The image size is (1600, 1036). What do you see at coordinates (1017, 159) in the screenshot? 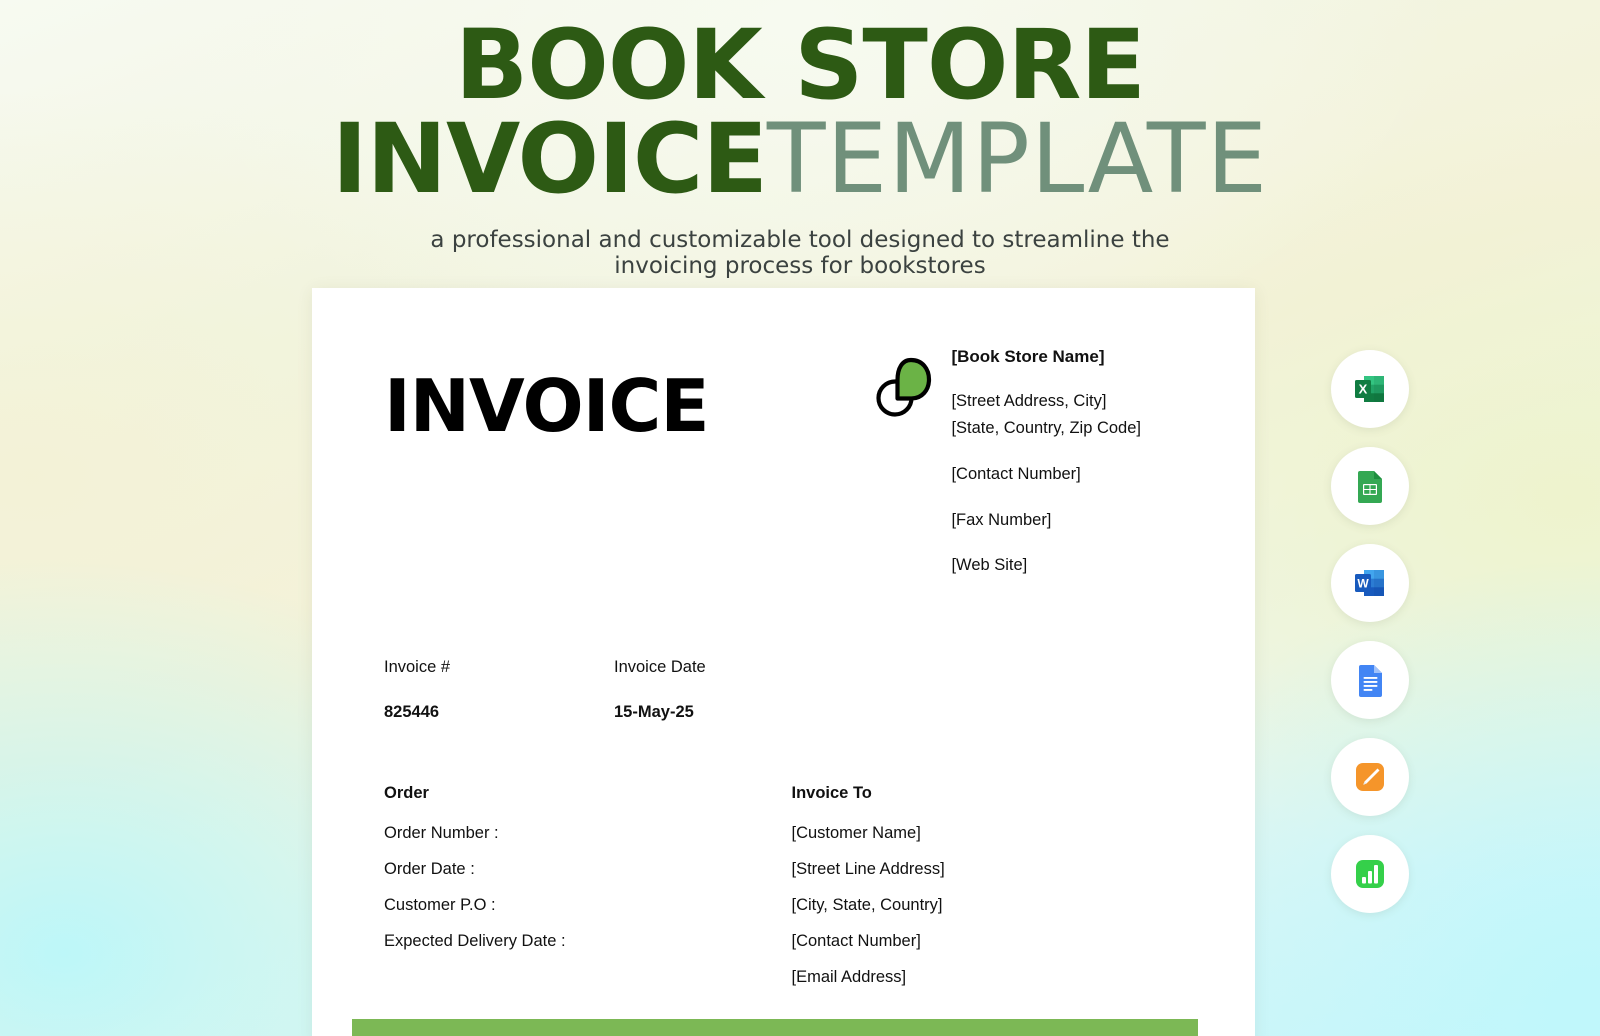
I see `page-title-template-word: TEMPLATE` at bounding box center [1017, 159].